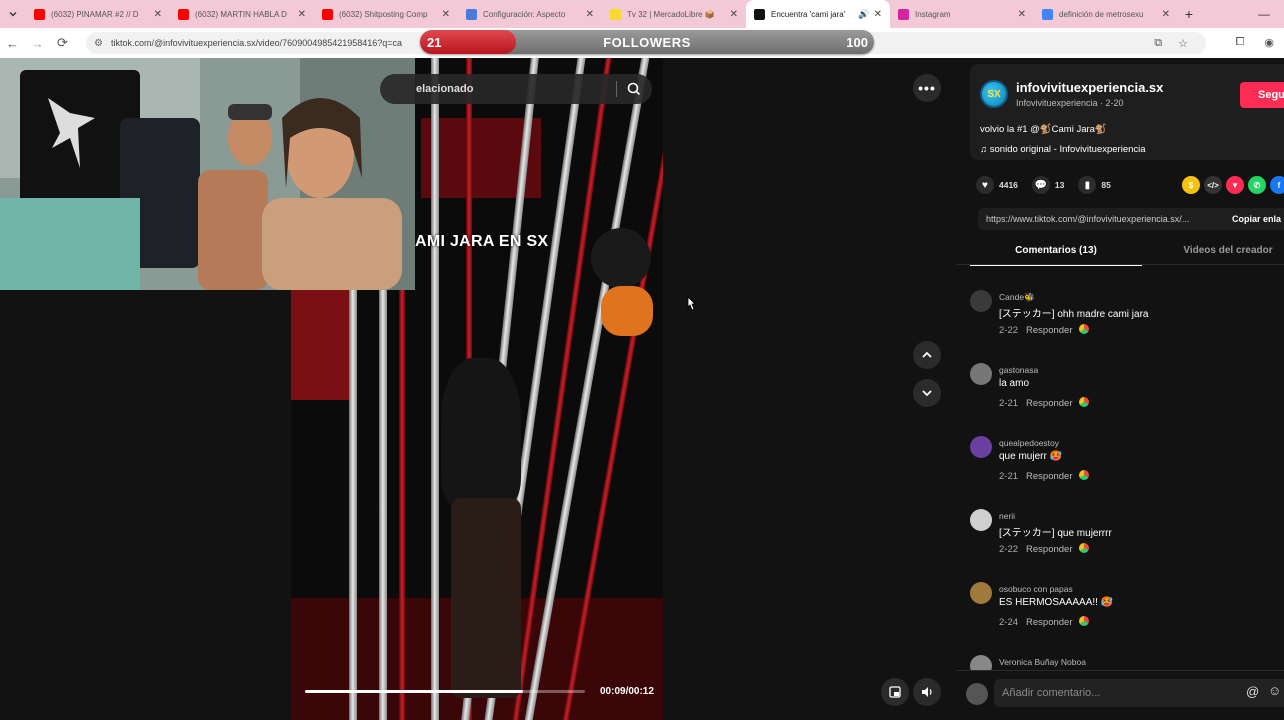 The width and height of the screenshot is (1284, 720). Describe the element at coordinates (13, 14) in the screenshot. I see `tab-search-dropdown` at that location.